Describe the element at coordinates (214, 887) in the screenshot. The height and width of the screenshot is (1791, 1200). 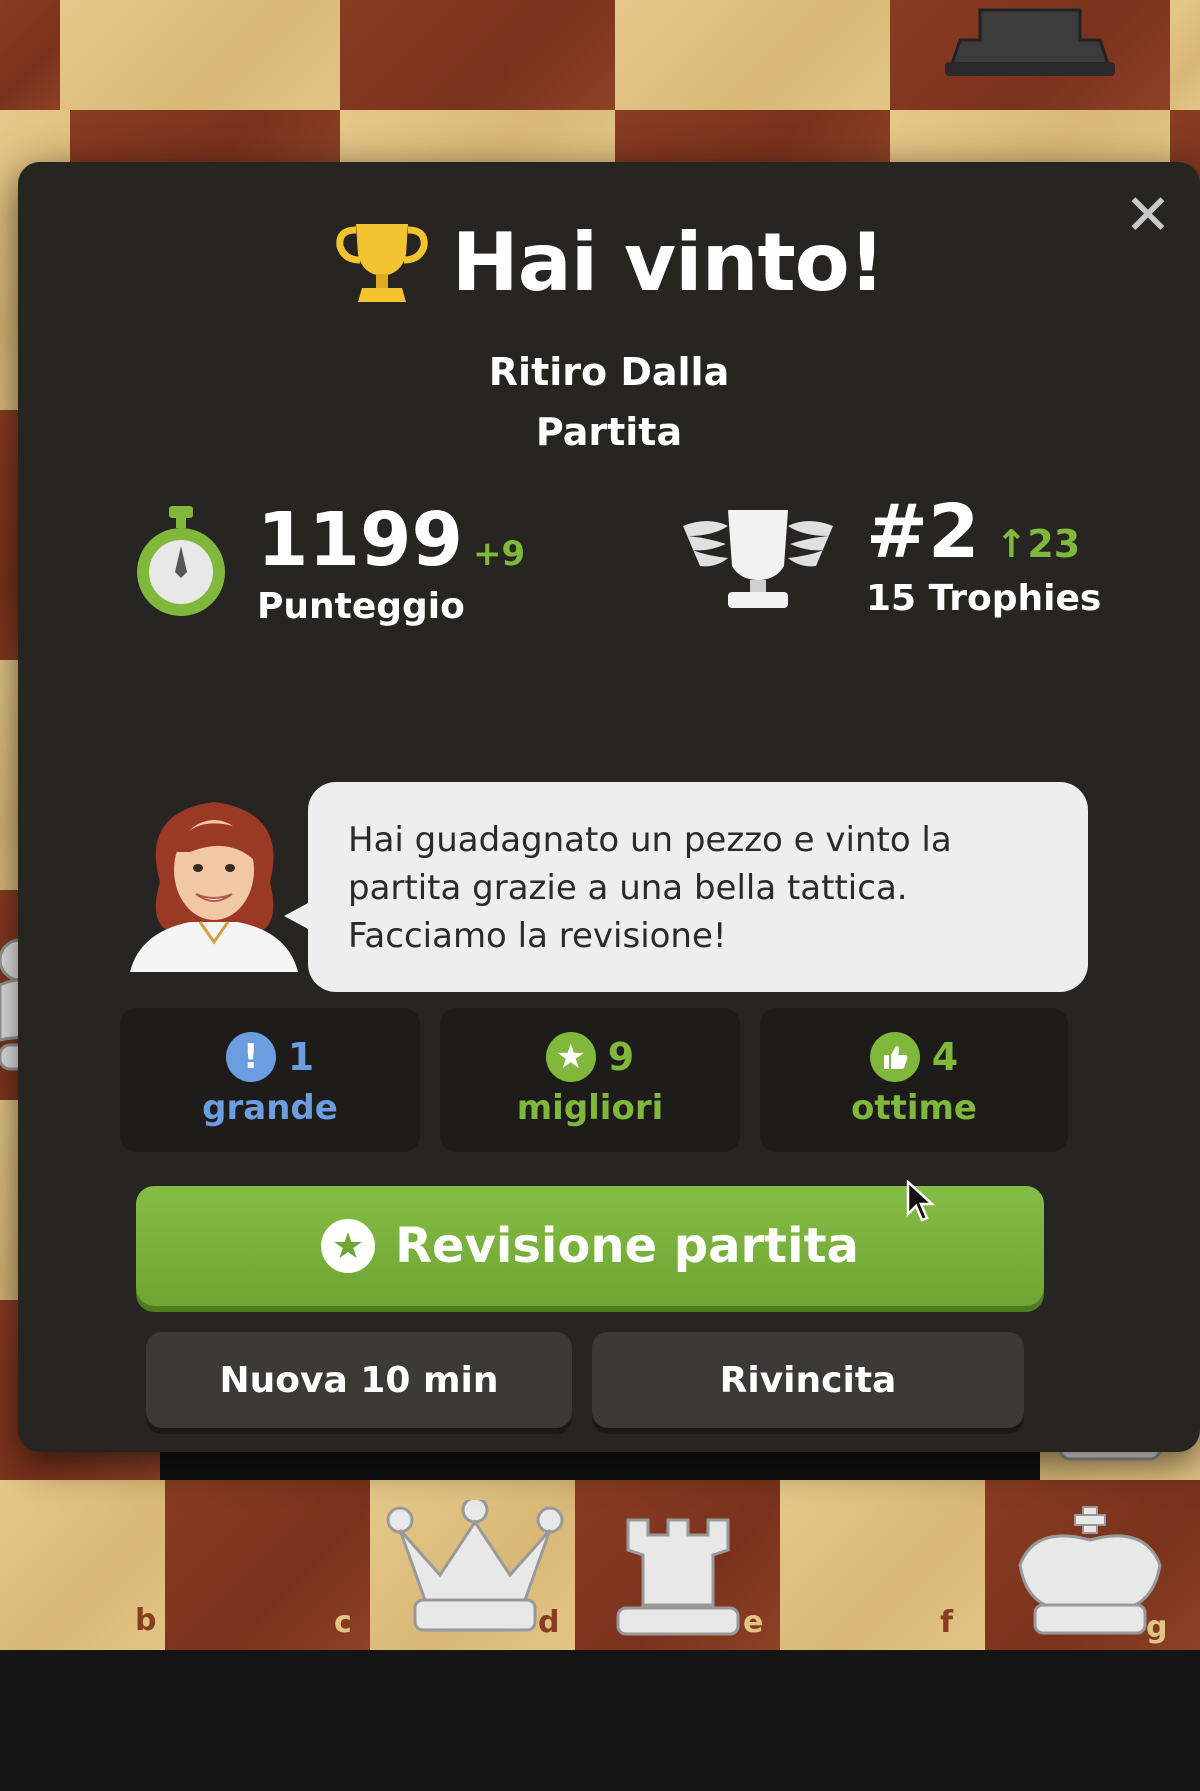
I see `coach-avatar` at that location.